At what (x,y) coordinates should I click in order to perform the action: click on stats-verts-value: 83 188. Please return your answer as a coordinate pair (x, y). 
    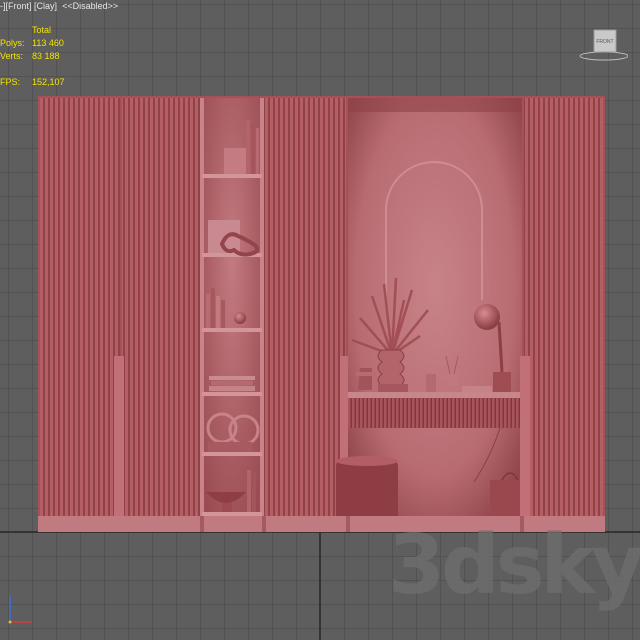
    Looking at the image, I should click on (46, 56).